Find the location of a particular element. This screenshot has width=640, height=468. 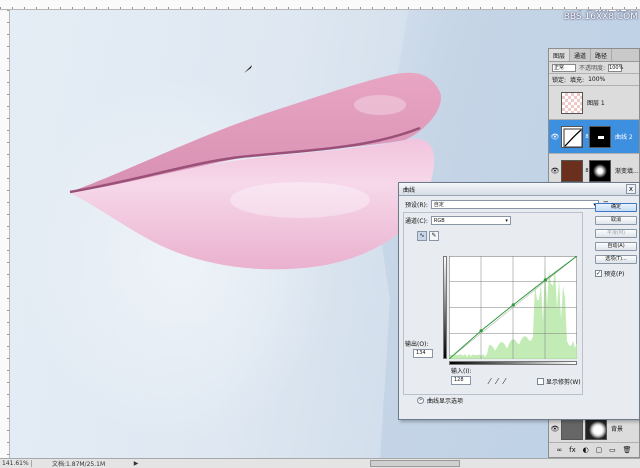

preset-label: 预设(R): is located at coordinates (416, 205).